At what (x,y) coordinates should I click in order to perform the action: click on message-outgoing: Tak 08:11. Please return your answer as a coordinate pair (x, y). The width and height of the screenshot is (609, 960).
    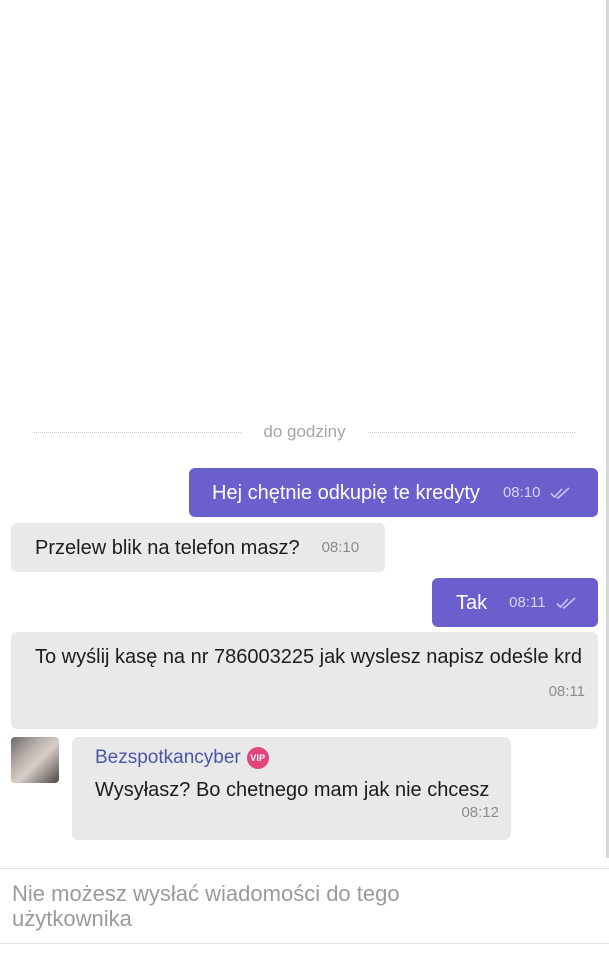
    Looking at the image, I should click on (515, 602).